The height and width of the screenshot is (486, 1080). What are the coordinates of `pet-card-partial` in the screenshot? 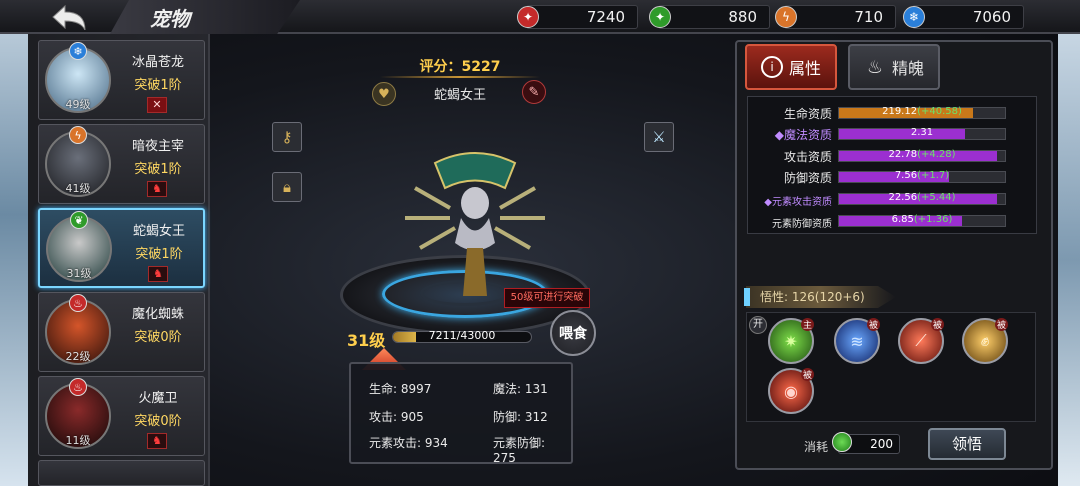 It's located at (121, 473).